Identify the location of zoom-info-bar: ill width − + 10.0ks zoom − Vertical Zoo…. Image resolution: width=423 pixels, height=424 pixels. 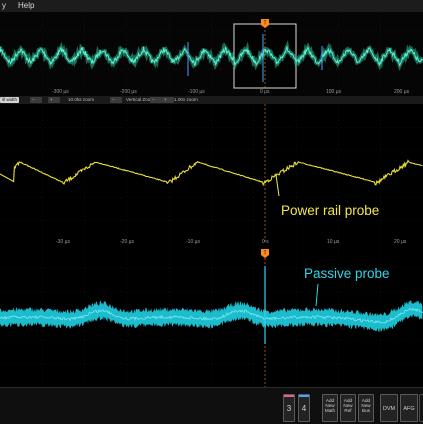
(211, 100).